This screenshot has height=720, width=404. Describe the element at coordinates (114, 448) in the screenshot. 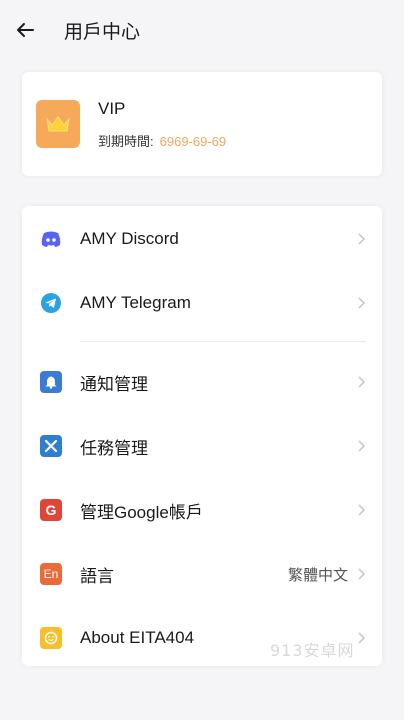

I see `menu-label: 任務管理` at that location.